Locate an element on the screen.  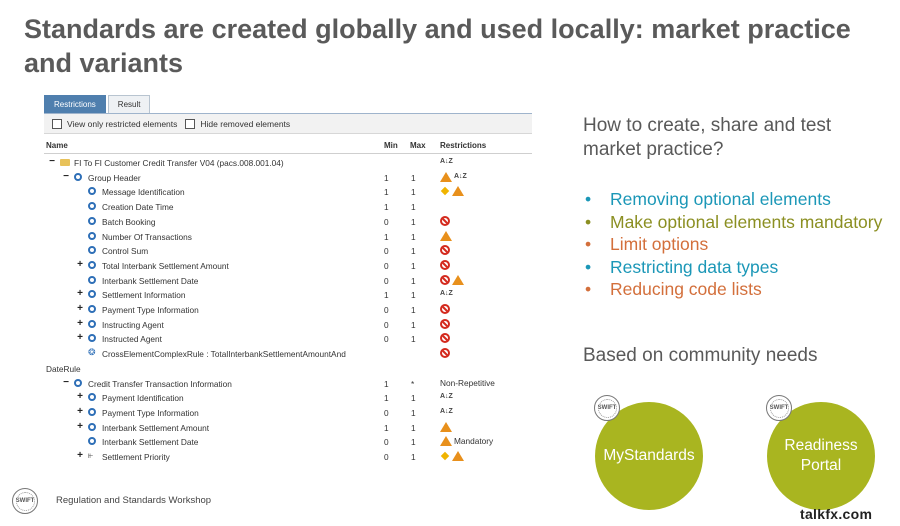
hide-removed-label: Hide removed elements is located at coordinates (245, 123).